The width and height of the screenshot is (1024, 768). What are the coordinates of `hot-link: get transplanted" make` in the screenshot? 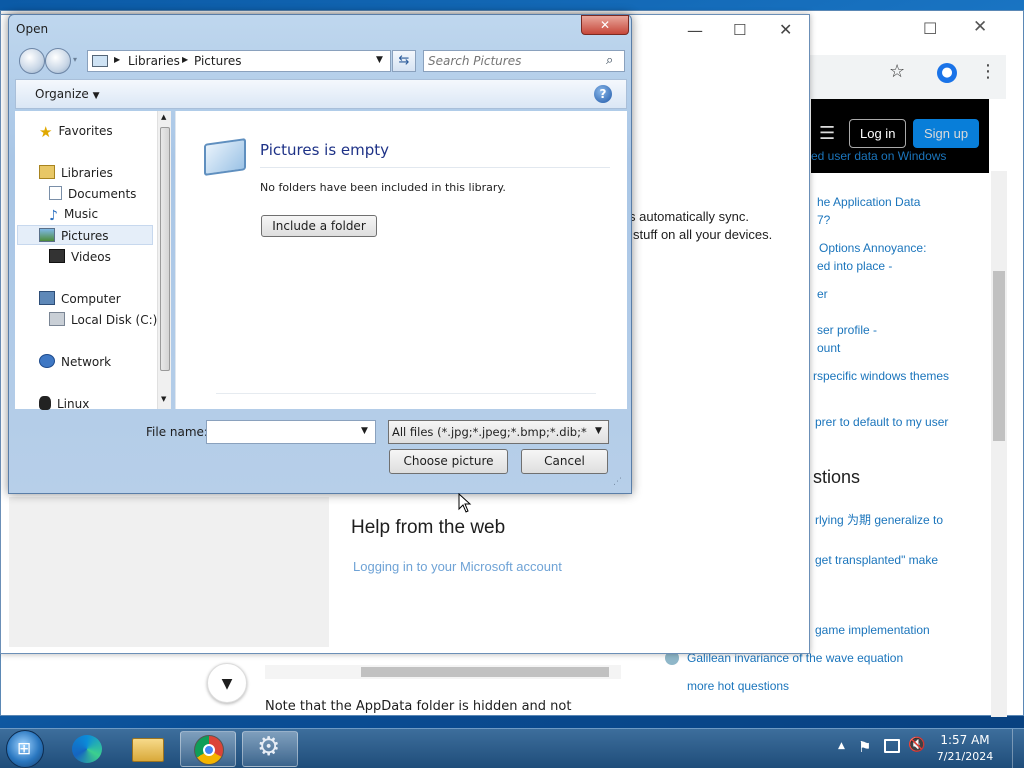 It's located at (876, 560).